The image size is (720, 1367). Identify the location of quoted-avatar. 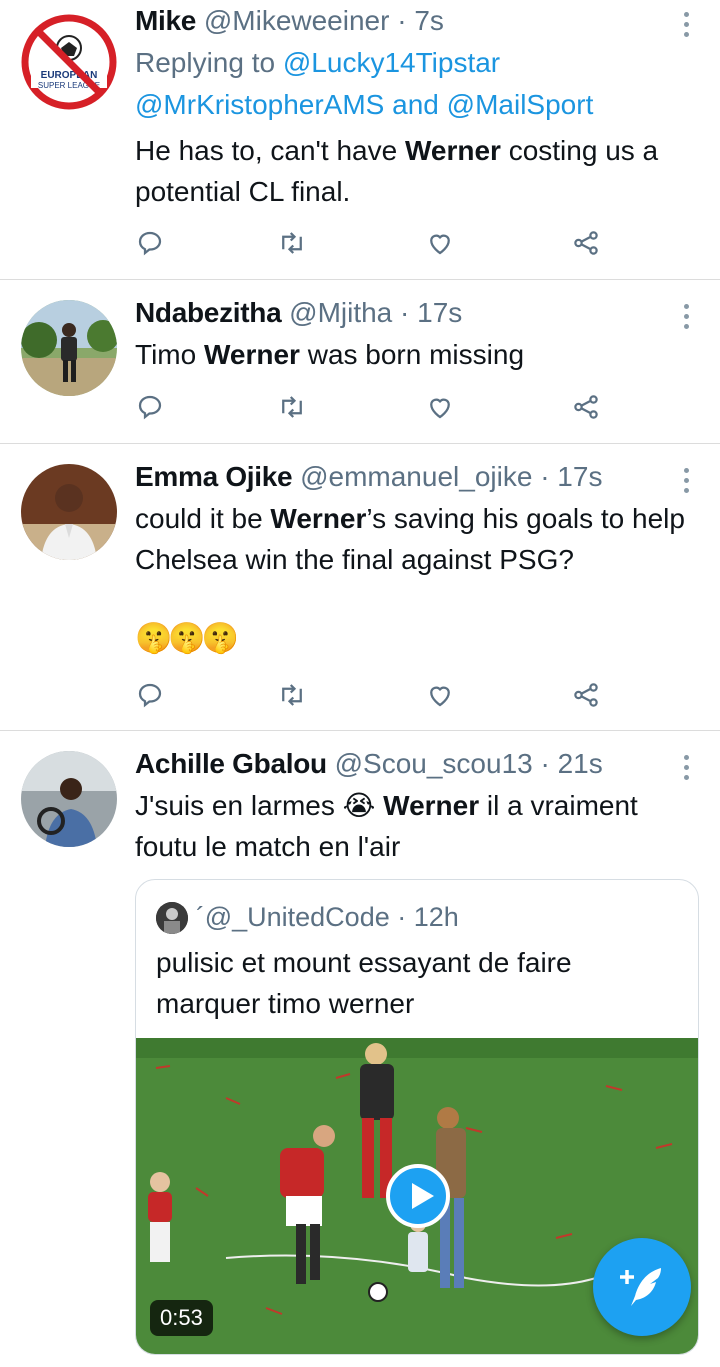
(172, 918).